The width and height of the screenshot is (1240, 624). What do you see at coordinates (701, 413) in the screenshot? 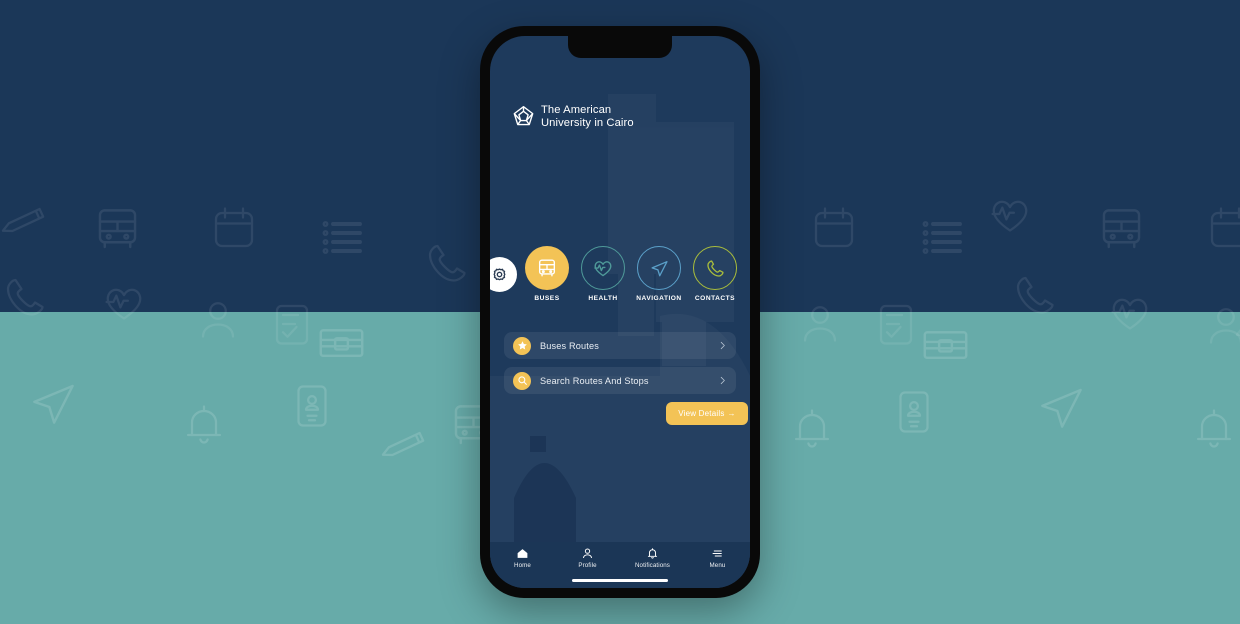
I see `view-details-label: View Details` at bounding box center [701, 413].